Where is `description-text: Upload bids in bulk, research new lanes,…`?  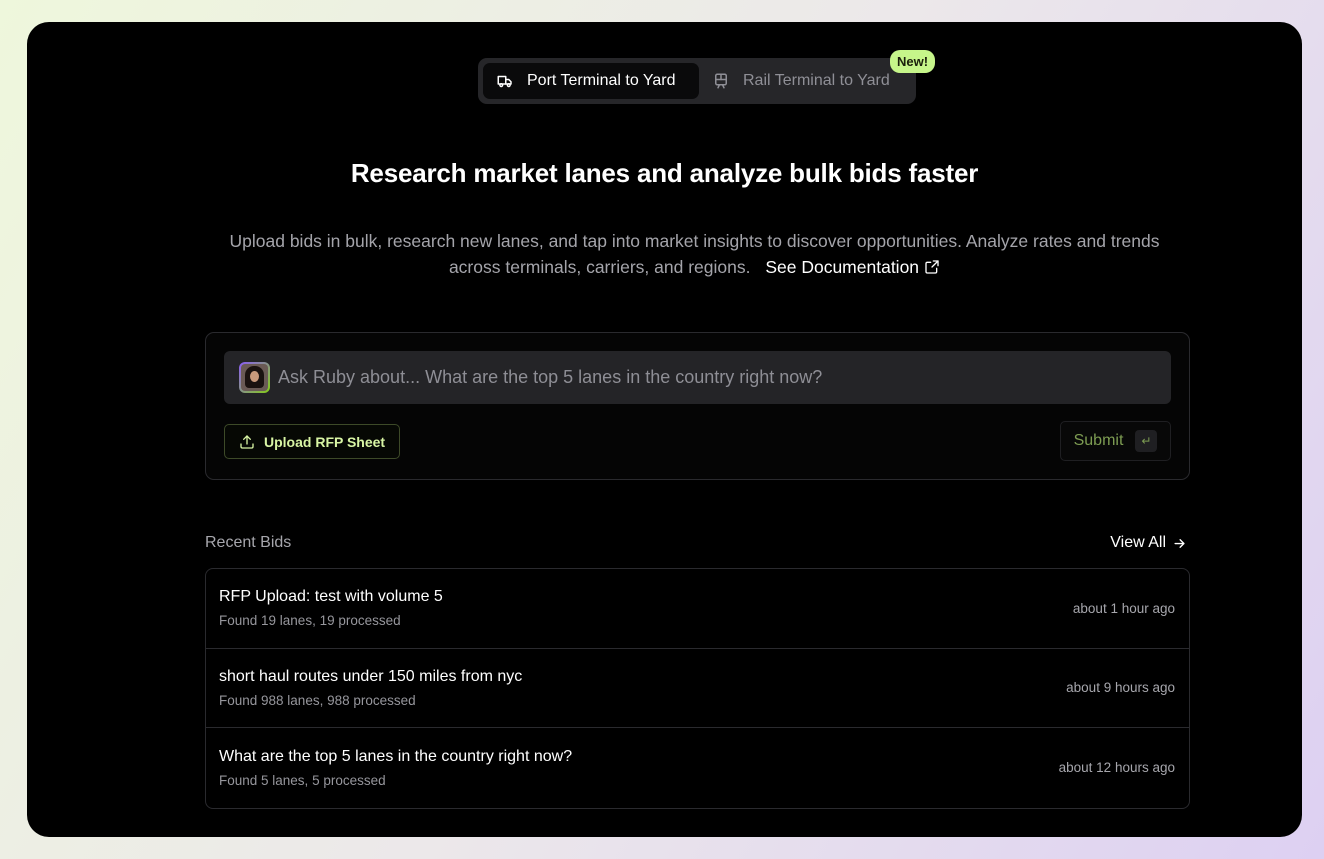 description-text: Upload bids in bulk, research new lanes,… is located at coordinates (694, 254).